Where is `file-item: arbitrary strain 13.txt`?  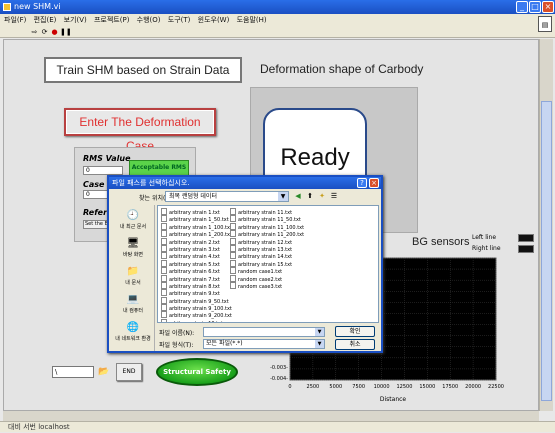 file-item: arbitrary strain 13.txt is located at coordinates (267, 249).